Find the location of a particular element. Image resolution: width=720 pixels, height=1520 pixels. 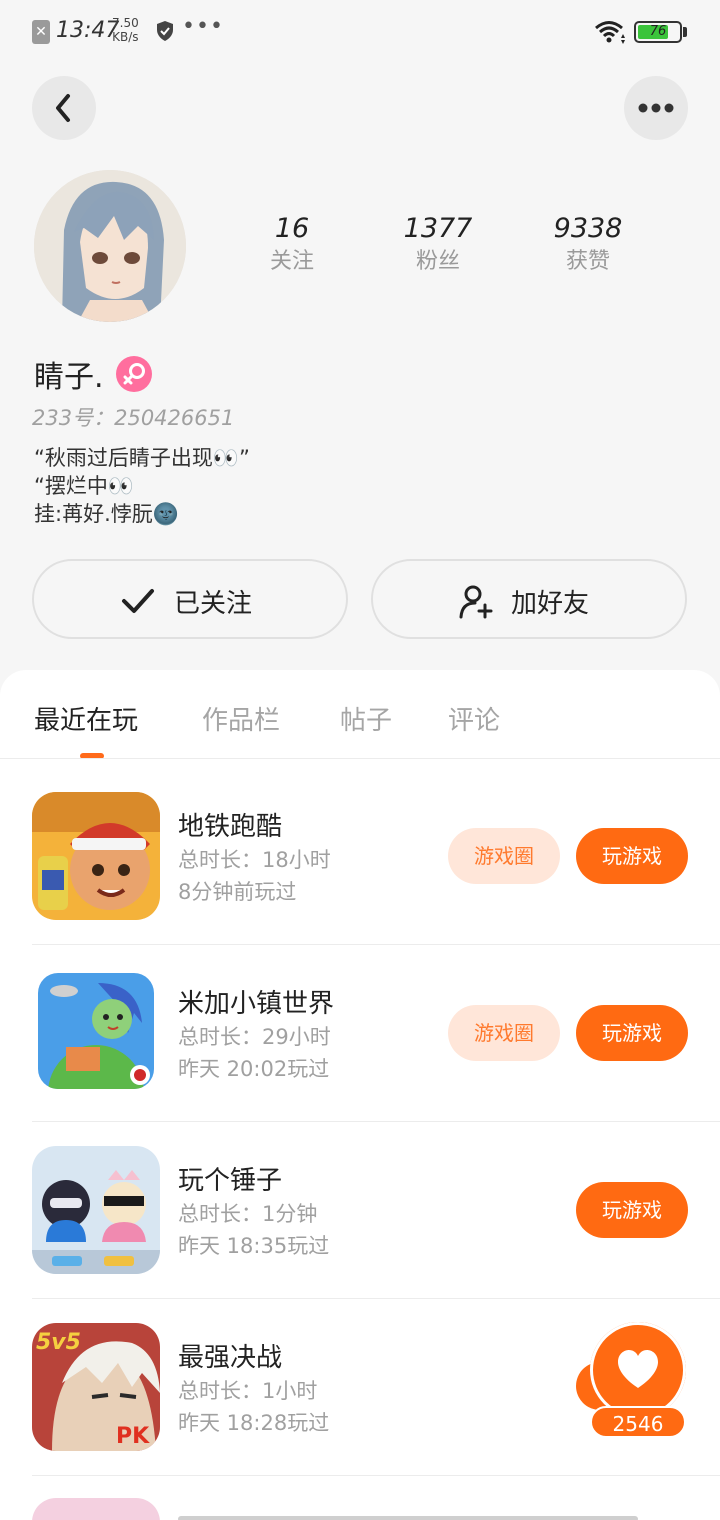

tab-divider is located at coordinates (360, 758).